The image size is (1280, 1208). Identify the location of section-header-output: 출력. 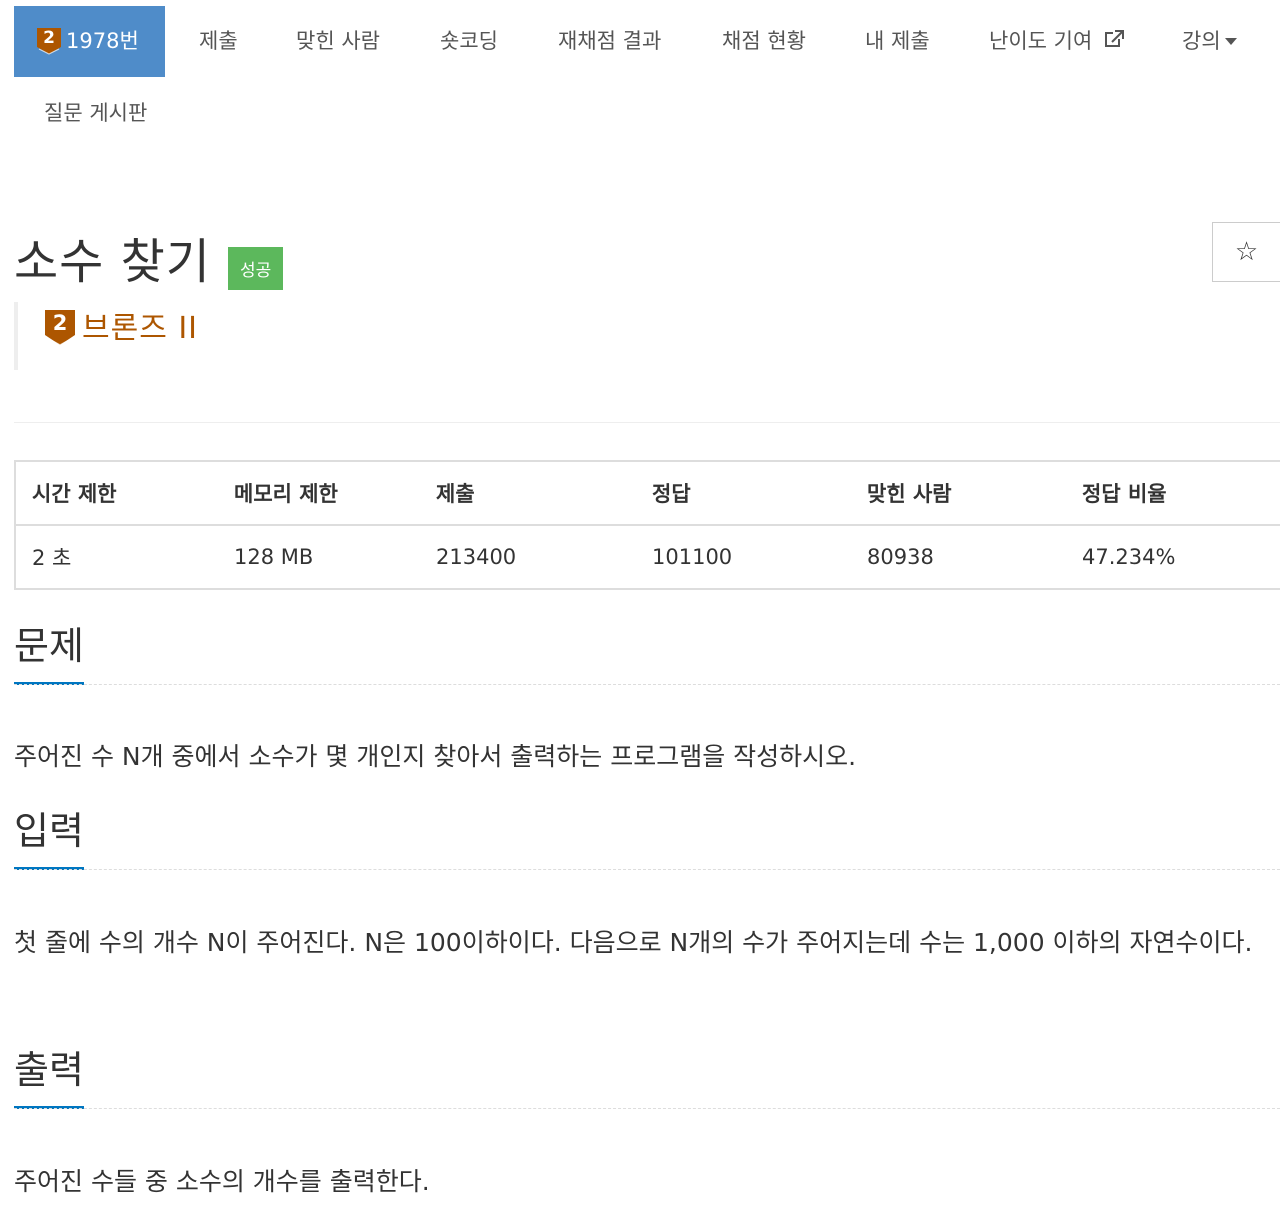
(647, 1078).